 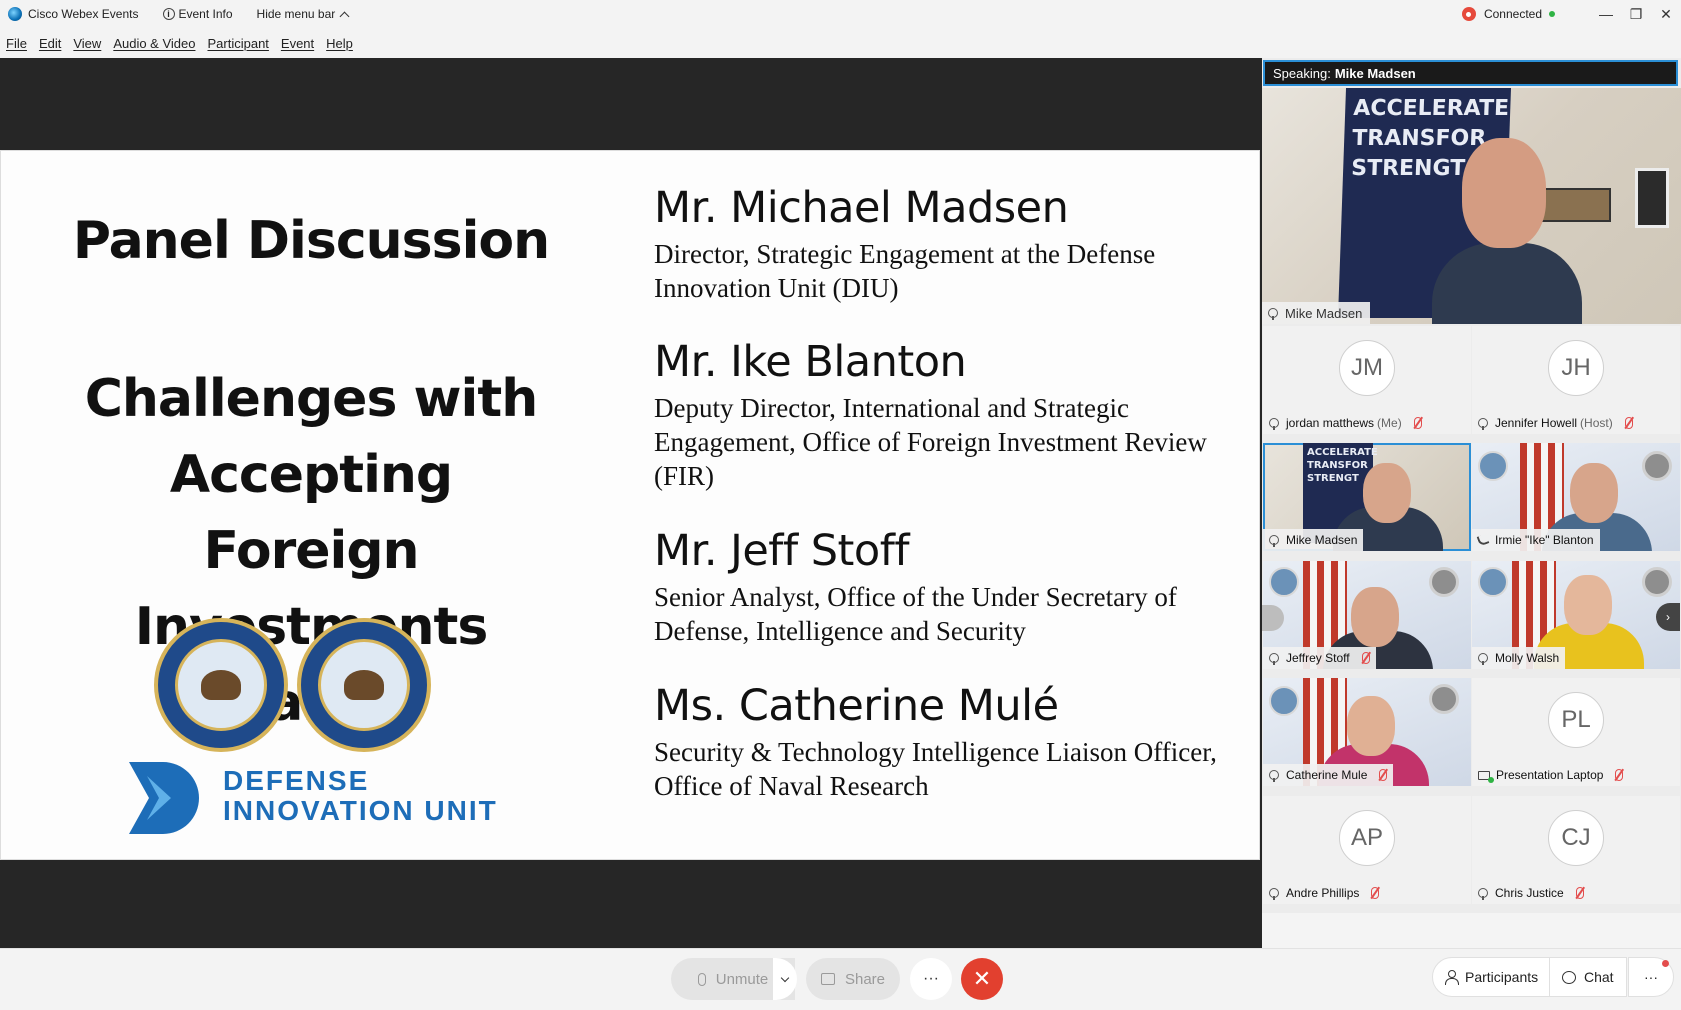 I want to click on menu-participant: Participant, so click(x=237, y=43).